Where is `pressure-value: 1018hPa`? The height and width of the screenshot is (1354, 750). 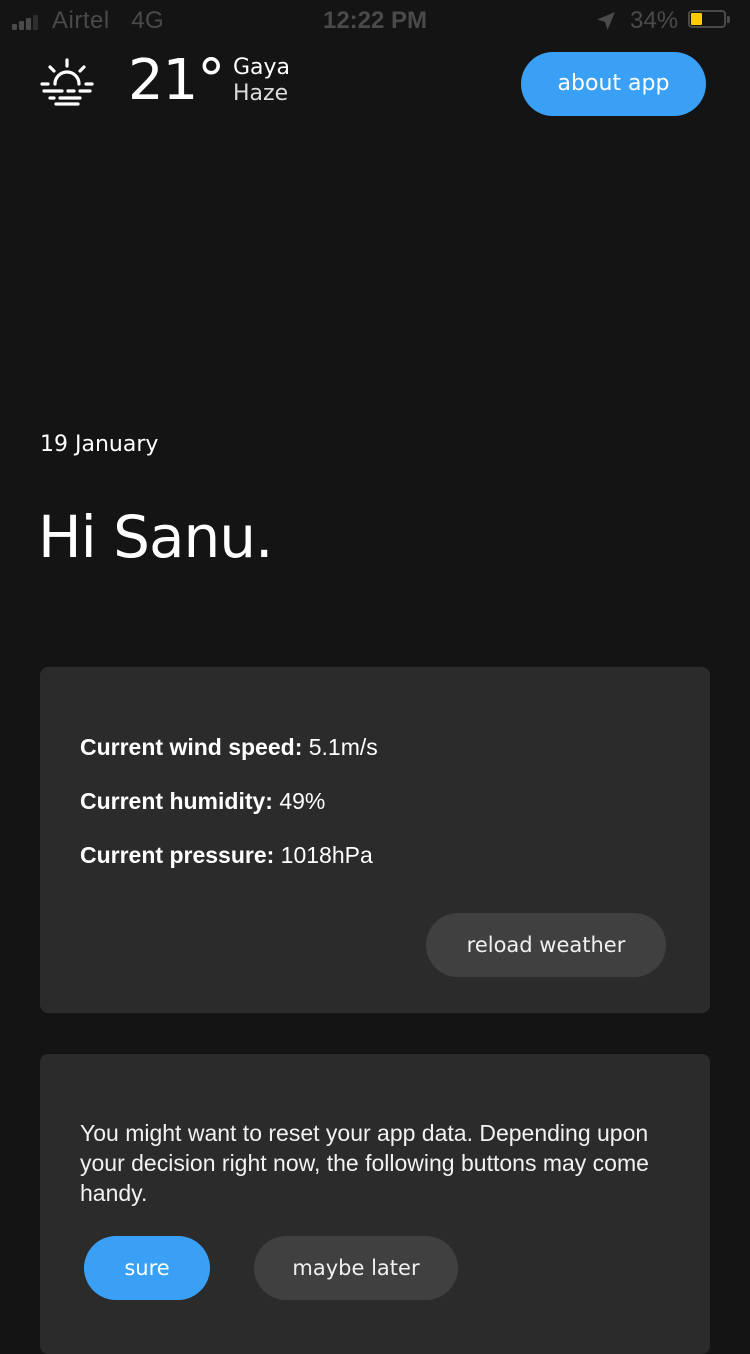 pressure-value: 1018hPa is located at coordinates (326, 855).